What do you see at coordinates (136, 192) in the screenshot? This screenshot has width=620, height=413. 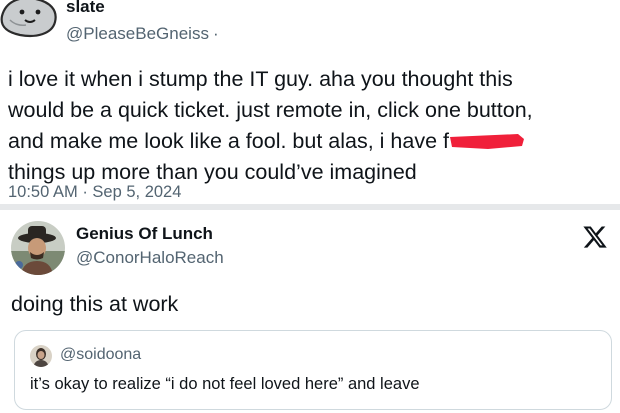 I see `tweet-date: Sep 5, 2024` at bounding box center [136, 192].